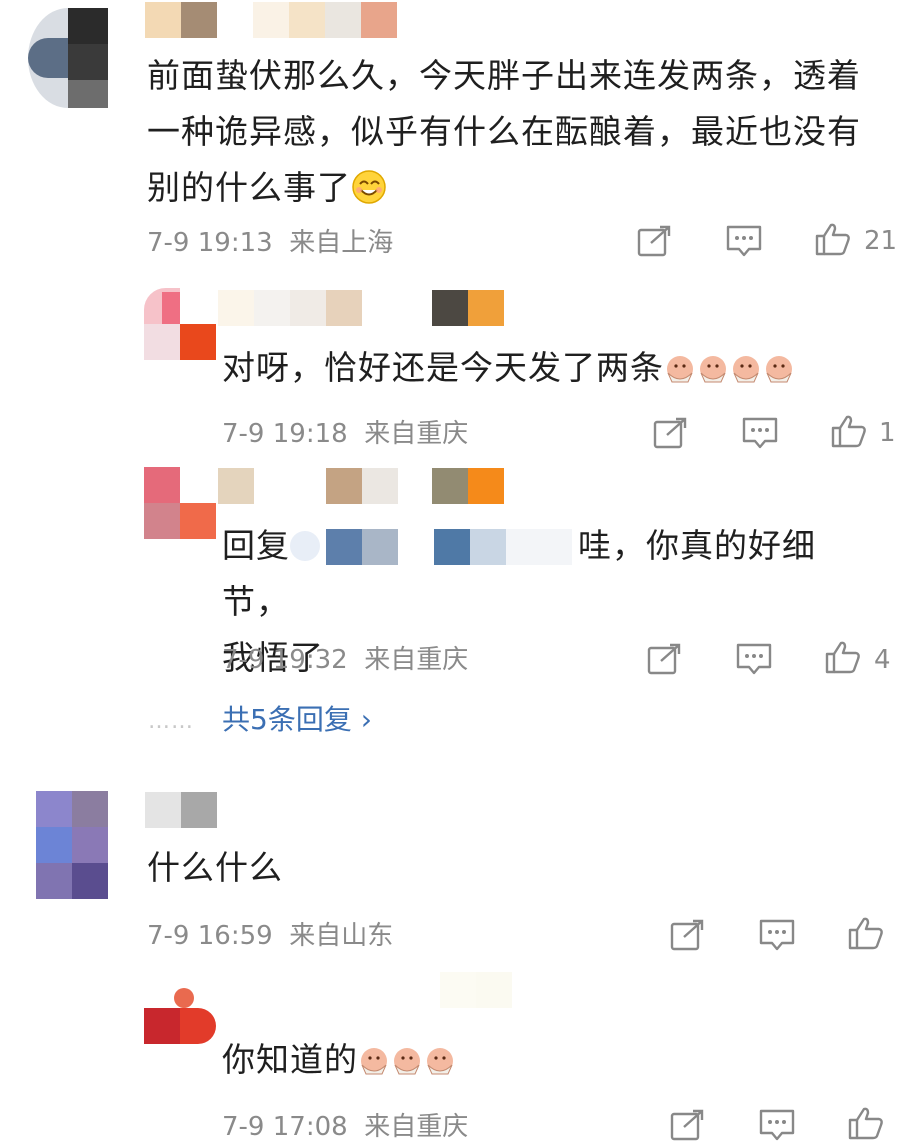  I want to click on mentioned-username, so click(434, 545).